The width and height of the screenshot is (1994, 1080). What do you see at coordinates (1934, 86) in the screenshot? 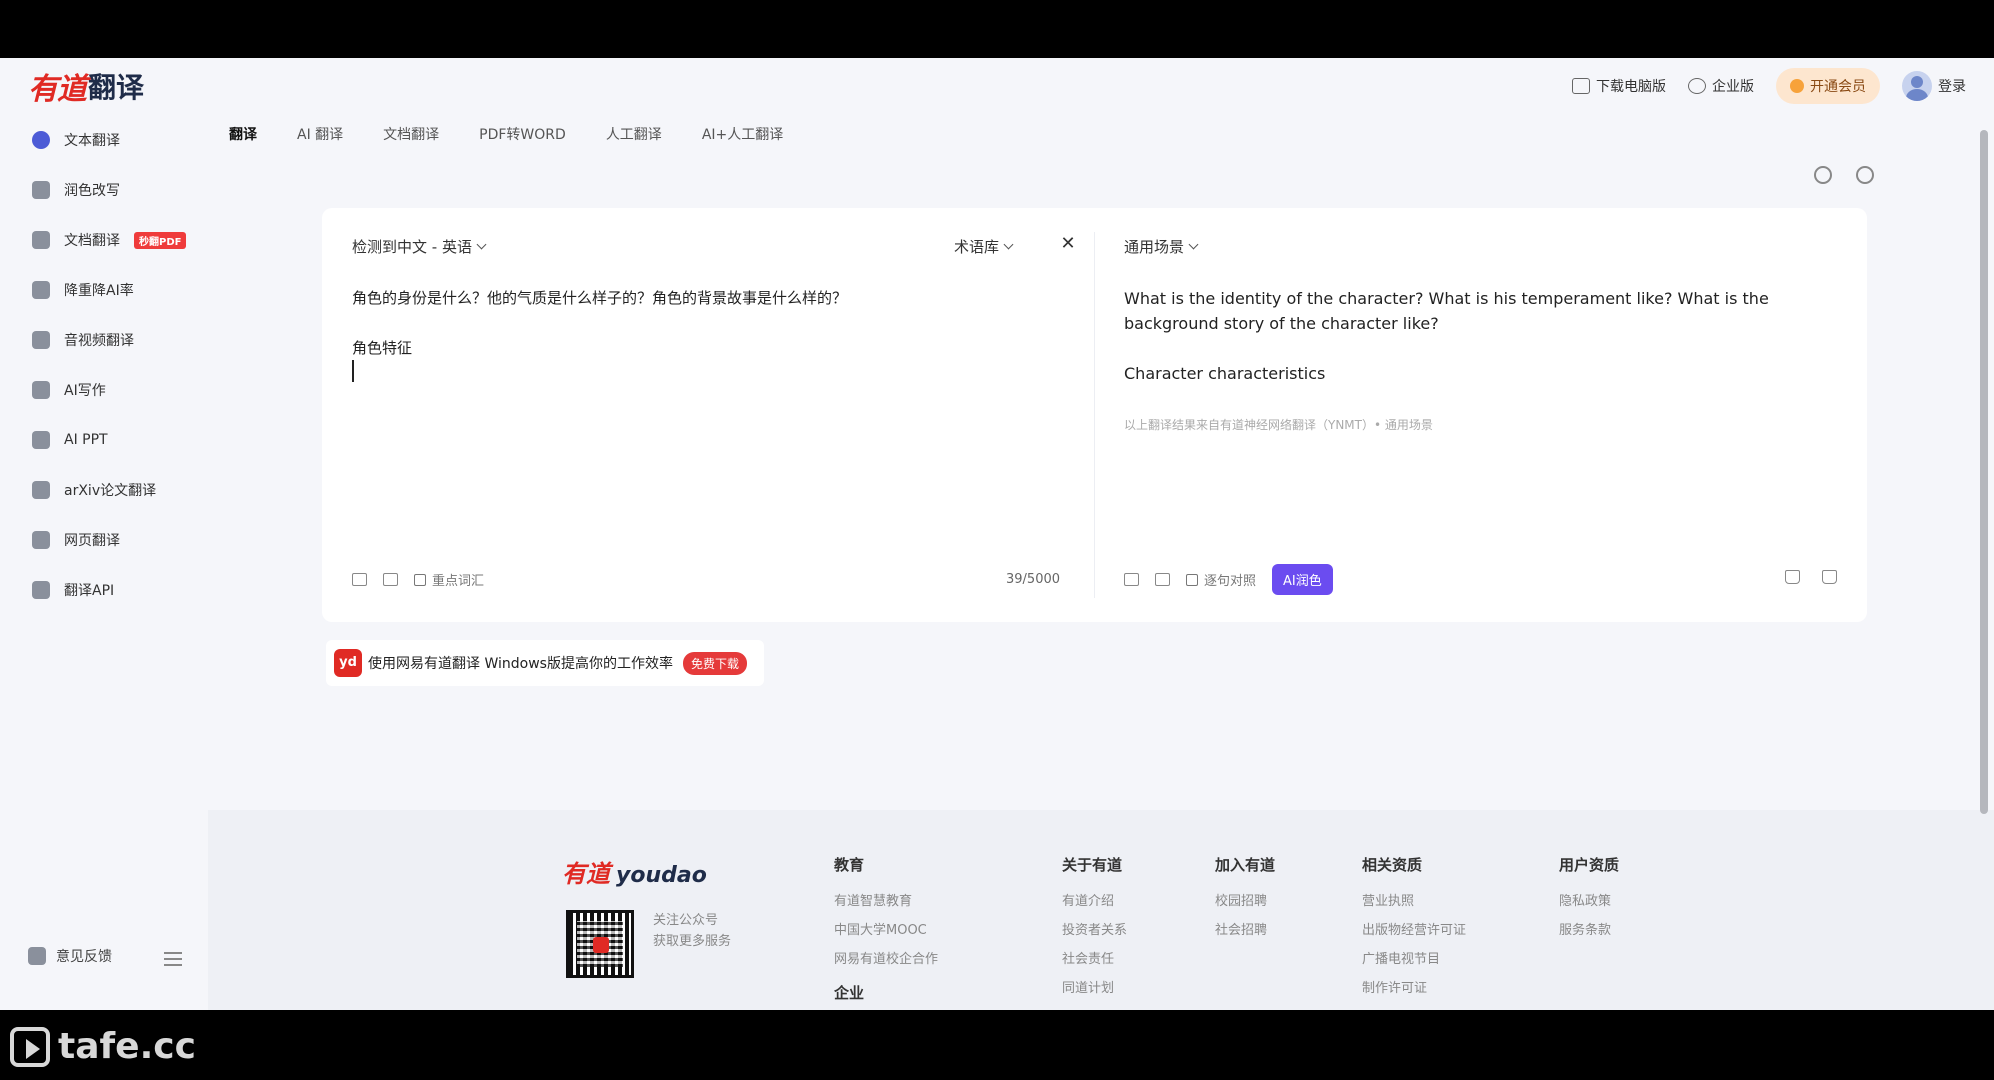
I see `login-button: 登录` at bounding box center [1934, 86].